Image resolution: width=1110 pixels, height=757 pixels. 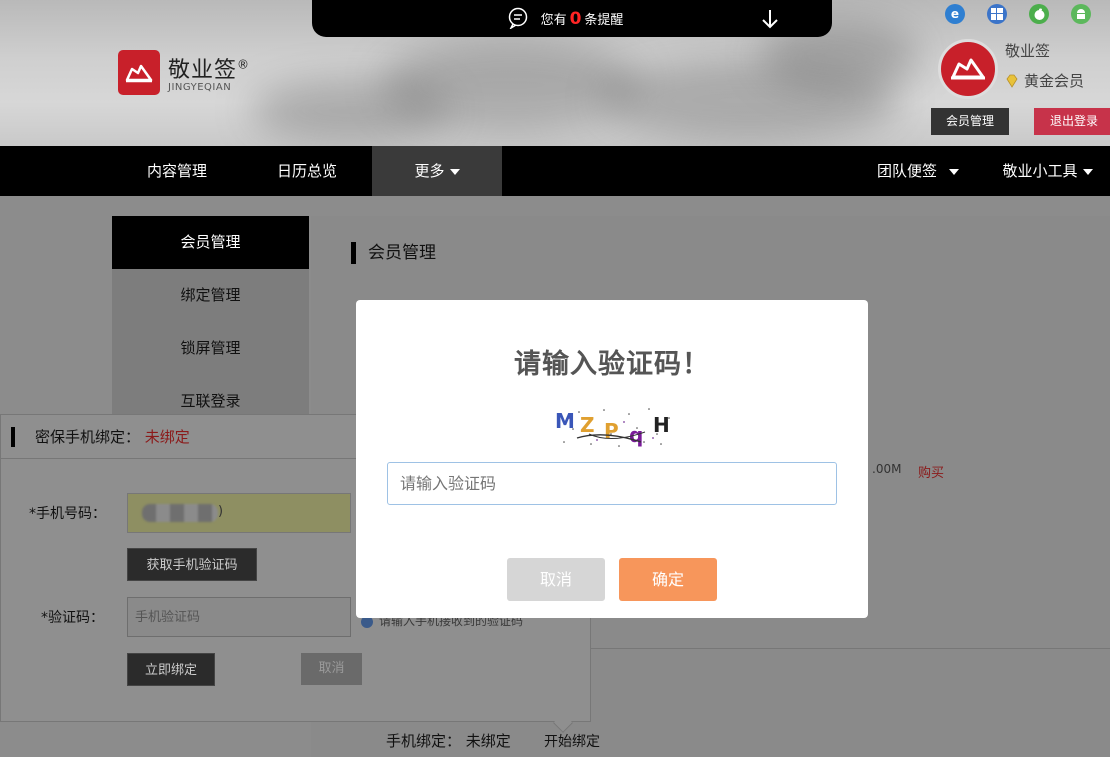 What do you see at coordinates (572, 741) in the screenshot?
I see `start-bind-link: 开始绑定` at bounding box center [572, 741].